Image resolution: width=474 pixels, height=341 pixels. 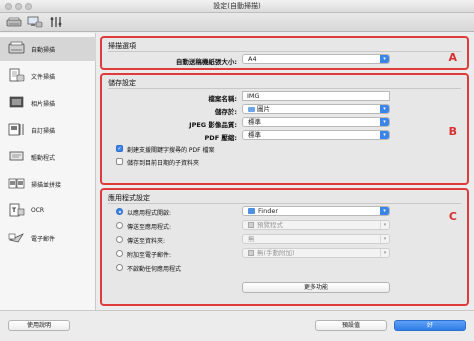 What do you see at coordinates (38, 210) in the screenshot?
I see `sidebar-item-label: OCR` at bounding box center [38, 210].